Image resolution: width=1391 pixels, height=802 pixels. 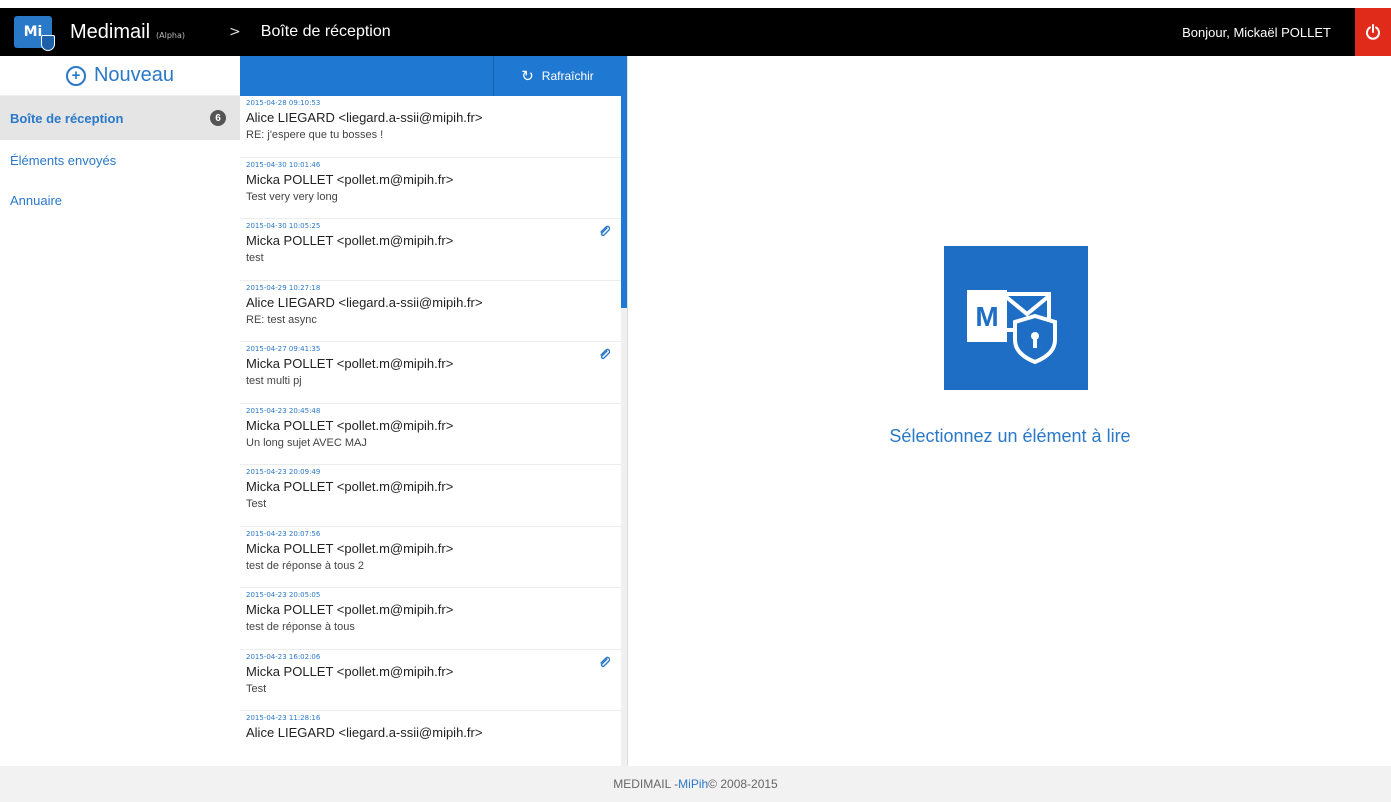 I want to click on medimail-large-logo: M, so click(x=1016, y=318).